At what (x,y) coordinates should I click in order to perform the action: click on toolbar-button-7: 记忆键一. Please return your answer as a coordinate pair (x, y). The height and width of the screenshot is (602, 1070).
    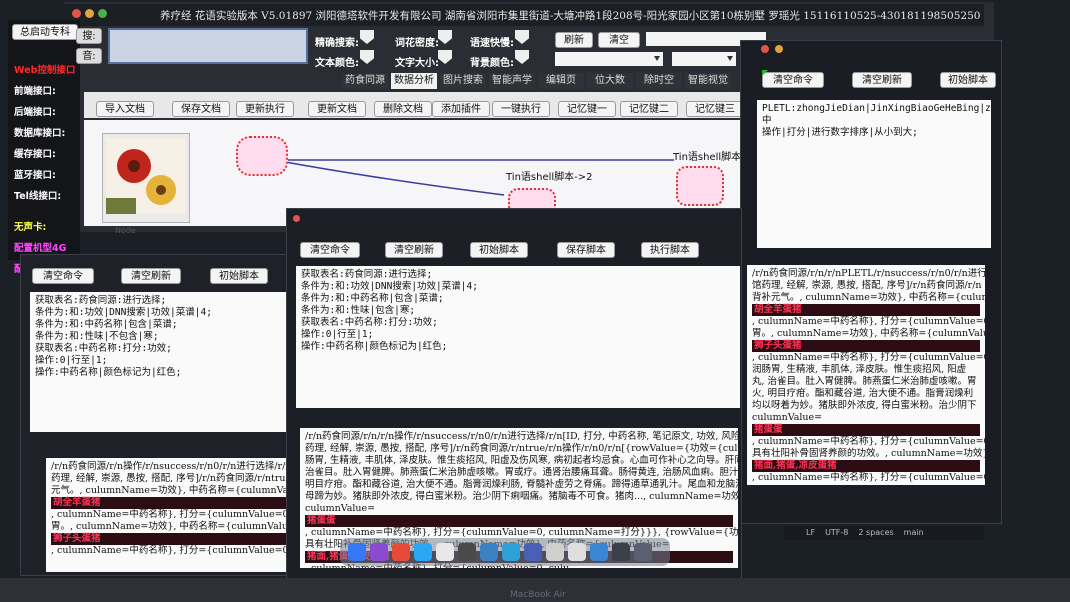
    Looking at the image, I should click on (587, 109).